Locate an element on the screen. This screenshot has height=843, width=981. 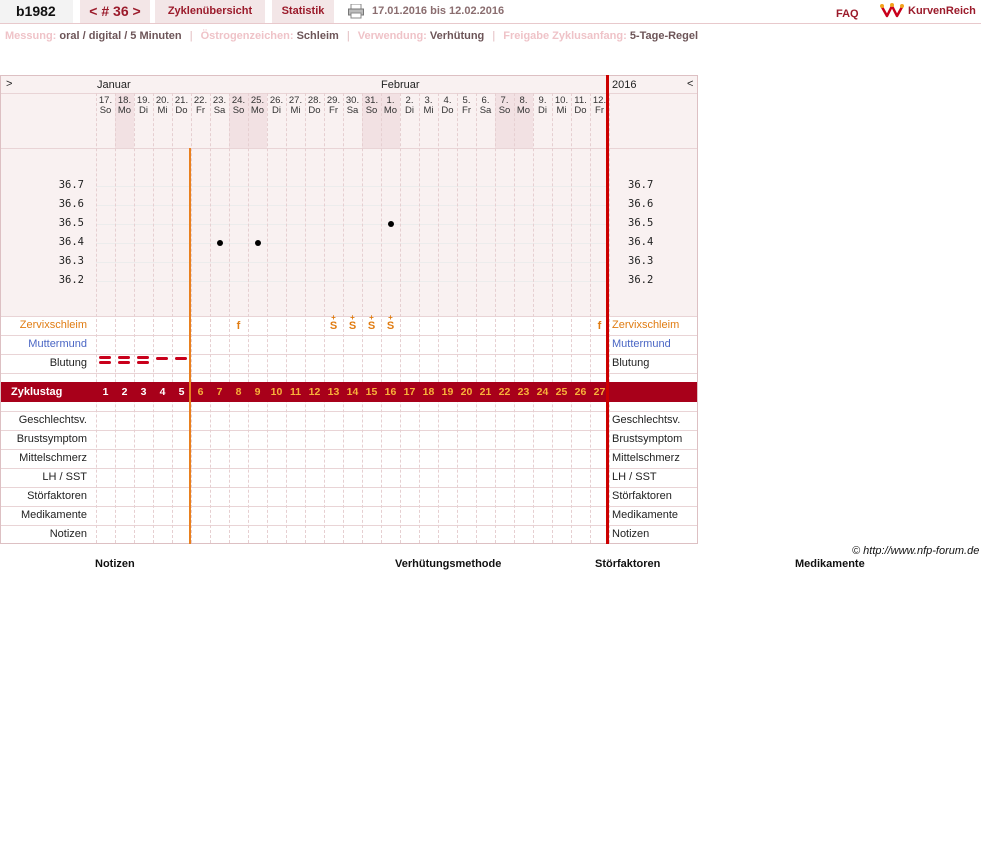
day-header: 9. Di is located at coordinates (542, 106).